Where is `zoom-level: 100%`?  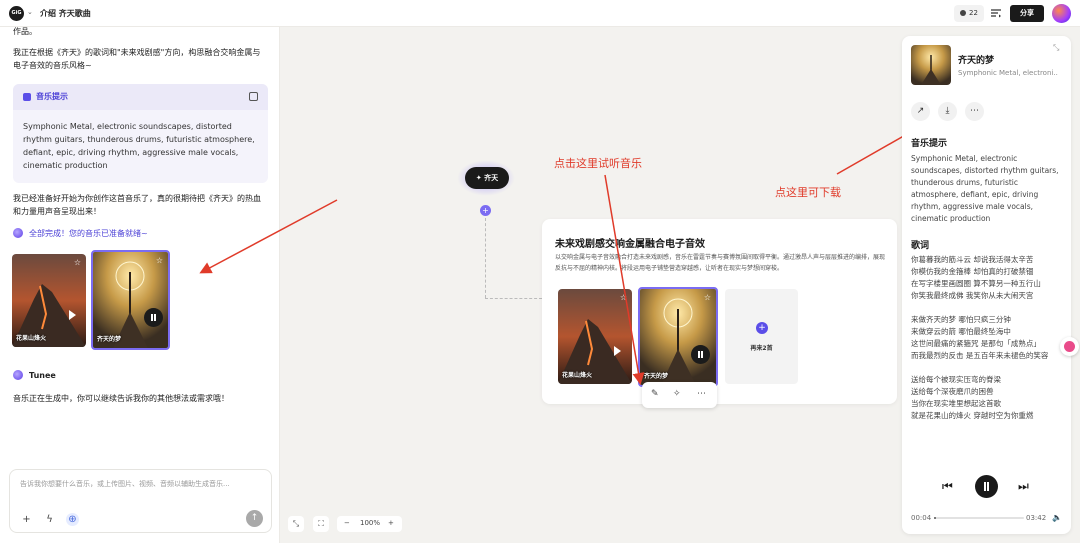
zoom-level: 100% is located at coordinates (370, 523).